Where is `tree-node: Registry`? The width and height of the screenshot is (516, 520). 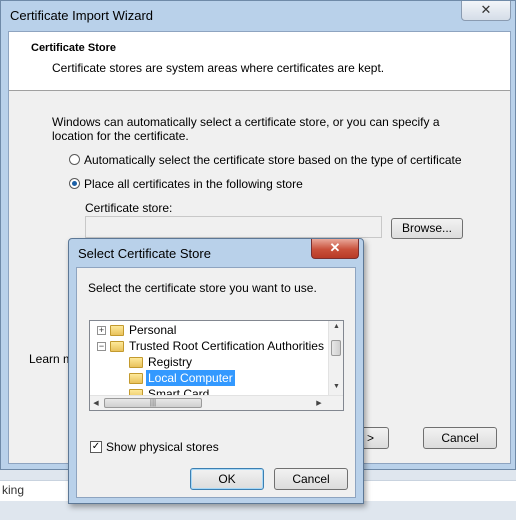 tree-node: Registry is located at coordinates (208, 362).